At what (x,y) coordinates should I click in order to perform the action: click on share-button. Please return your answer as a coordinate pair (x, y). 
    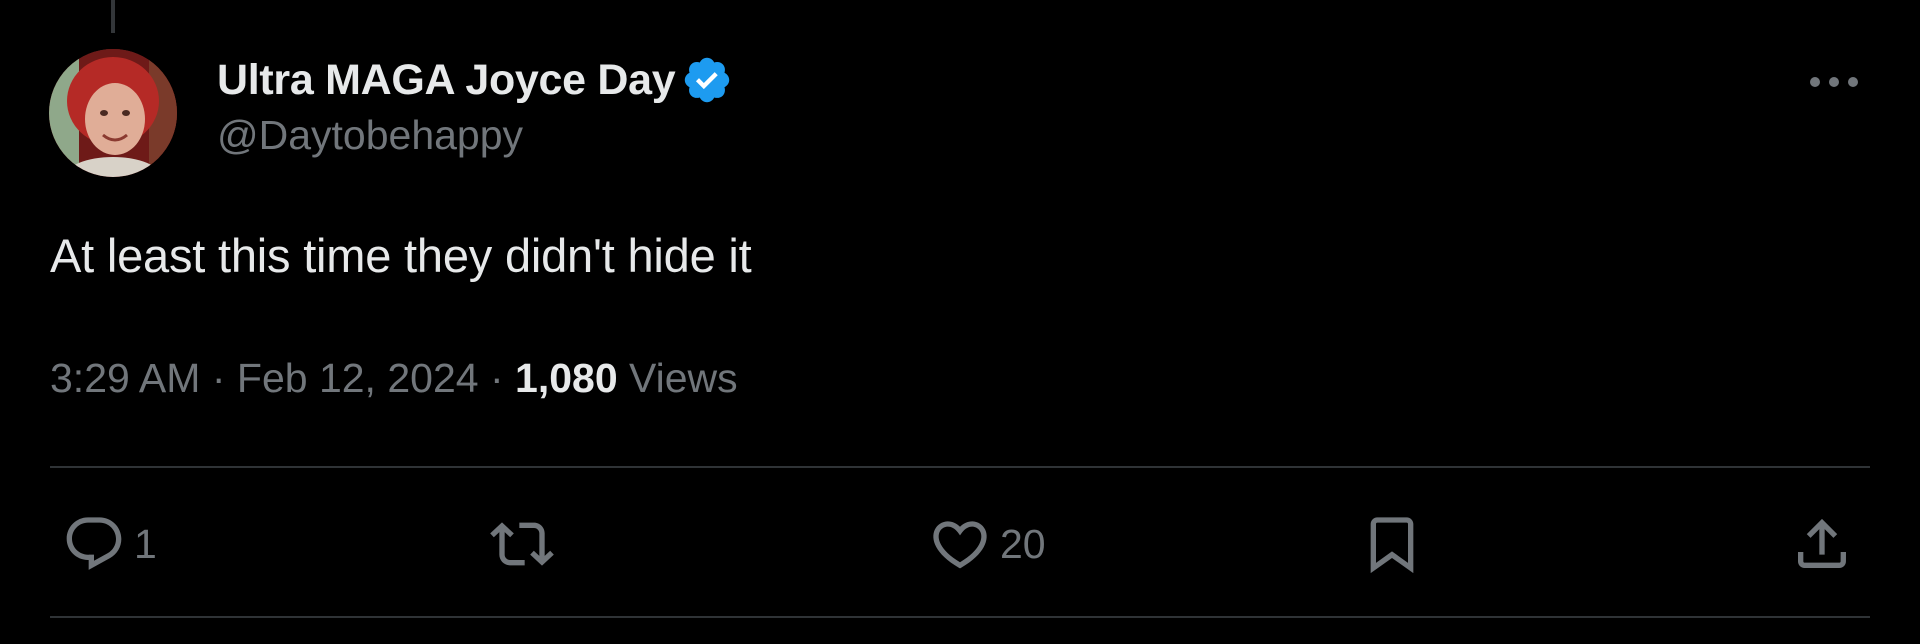
    Looking at the image, I should click on (1822, 544).